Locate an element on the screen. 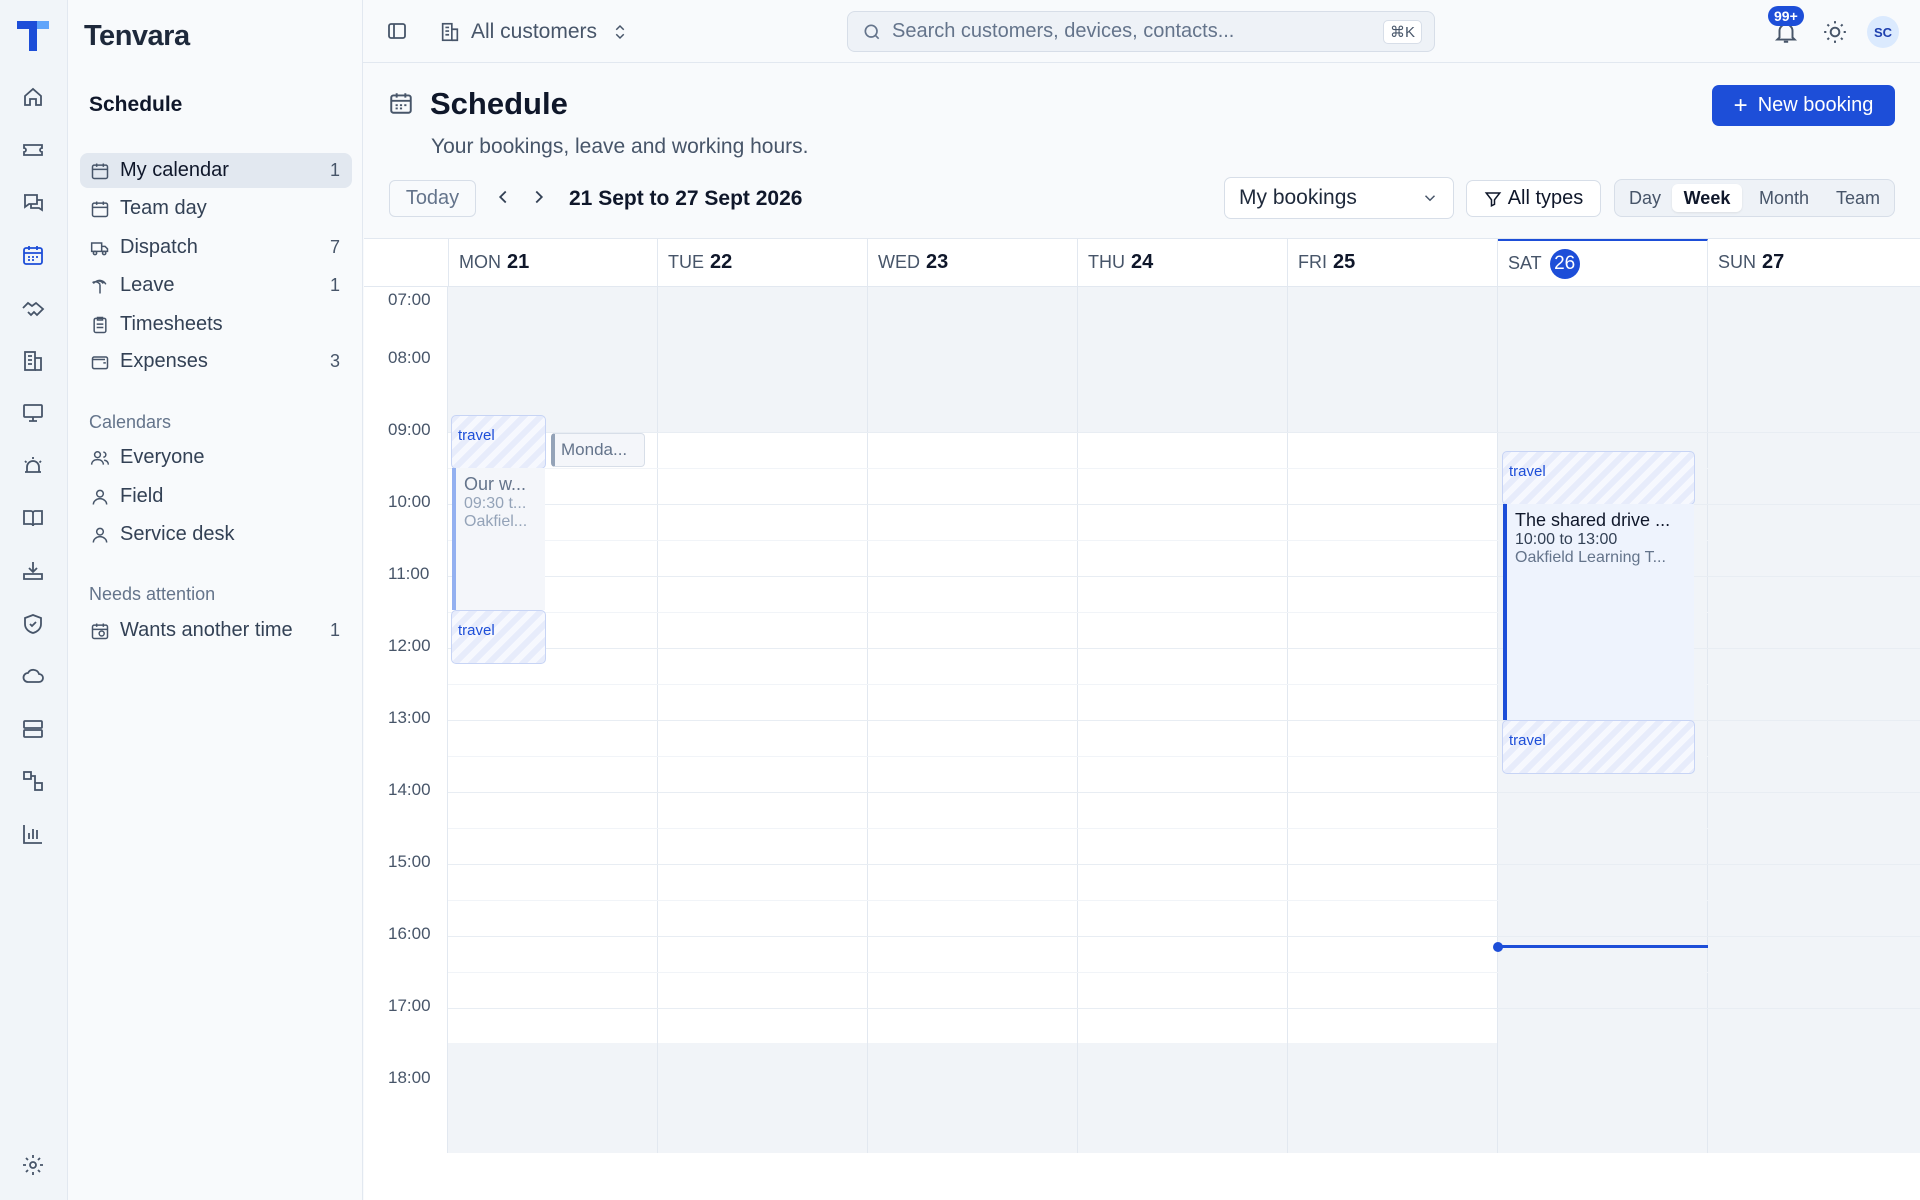 This screenshot has height=1200, width=1920. ticket-icon is located at coordinates (33, 150).